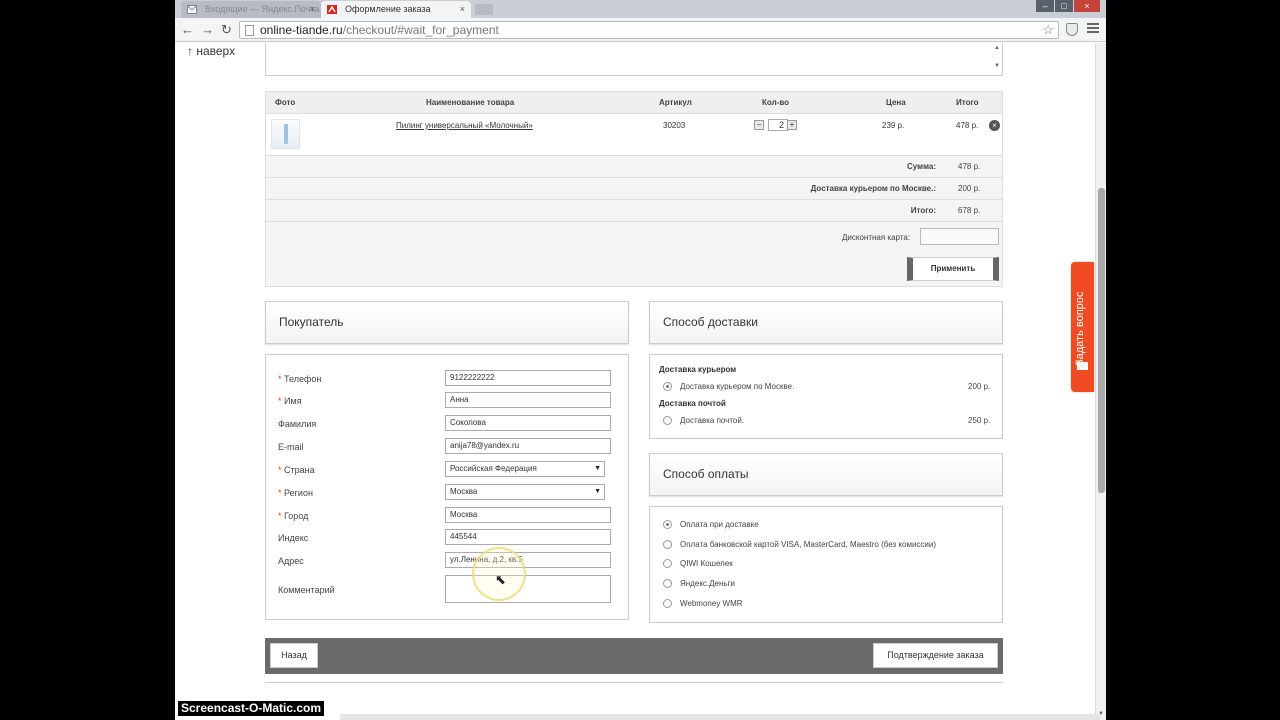 The image size is (1280, 720). I want to click on payment-radio-card, so click(667, 544).